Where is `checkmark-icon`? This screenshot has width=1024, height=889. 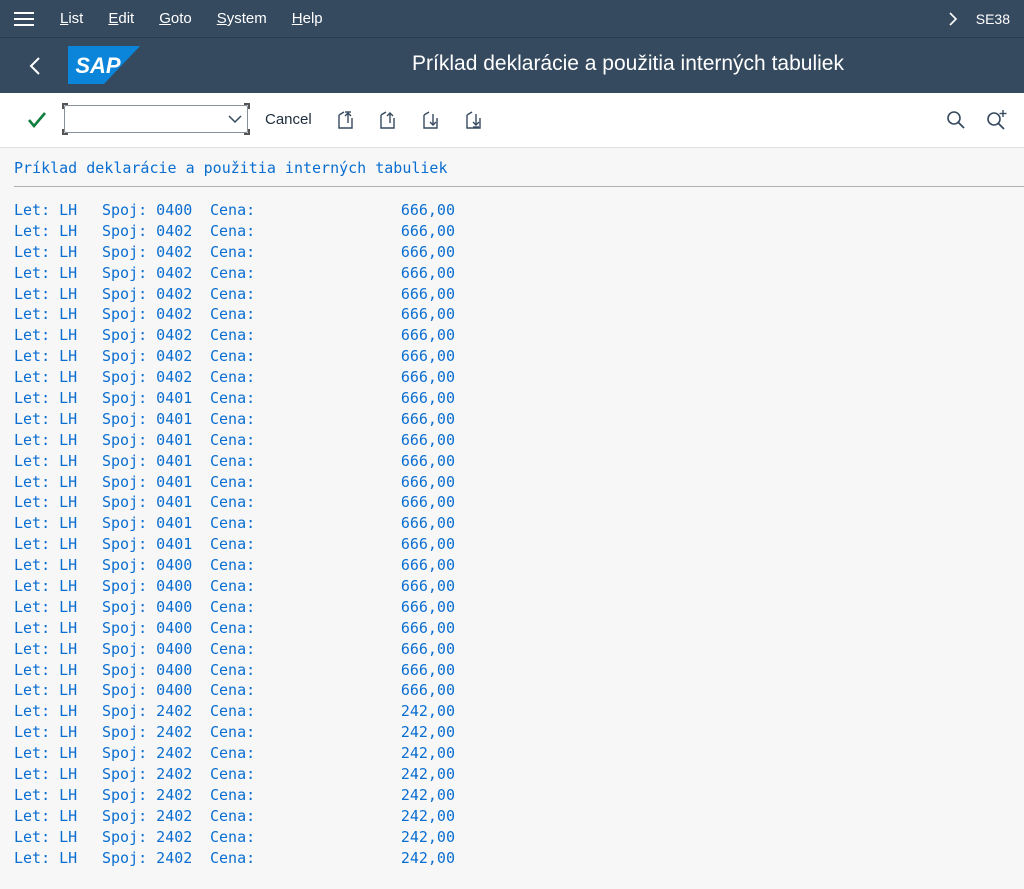 checkmark-icon is located at coordinates (37, 120).